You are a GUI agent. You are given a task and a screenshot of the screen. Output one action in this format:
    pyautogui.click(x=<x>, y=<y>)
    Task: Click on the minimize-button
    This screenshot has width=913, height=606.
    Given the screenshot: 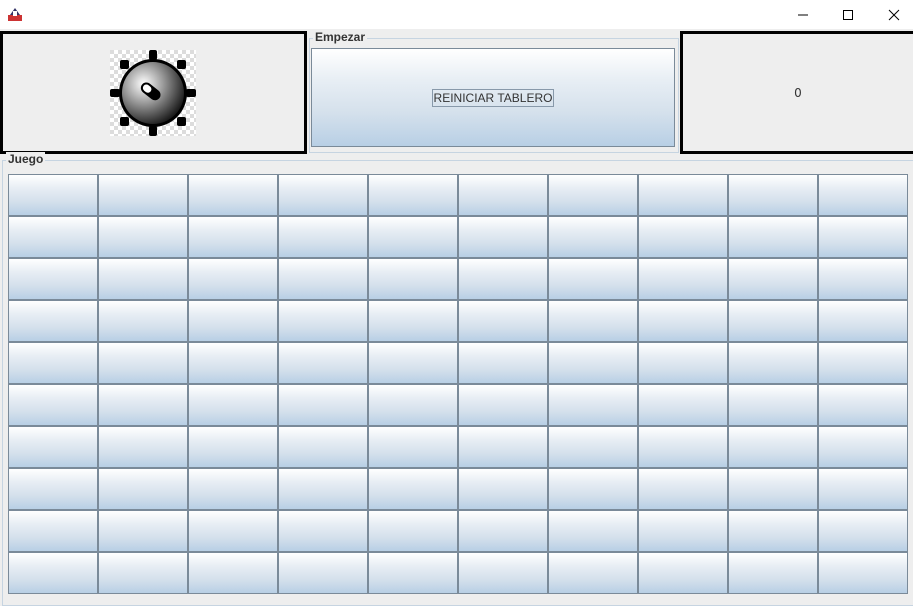 What is the action you would take?
    pyautogui.click(x=803, y=14)
    